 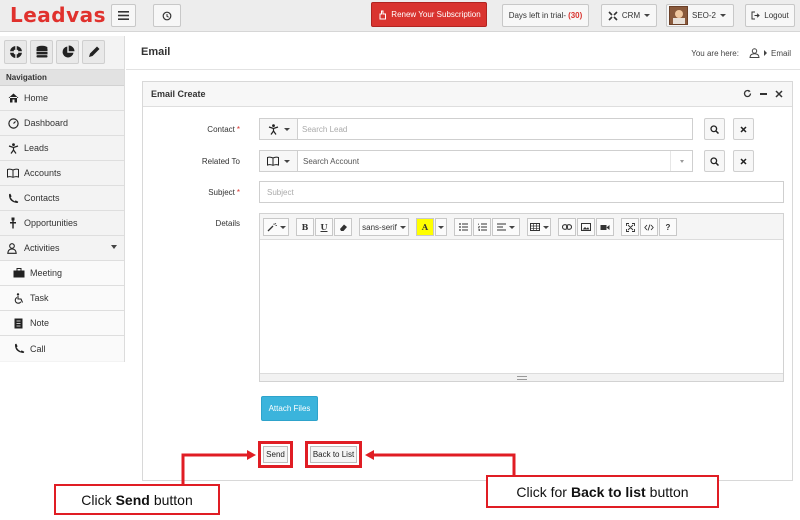 I want to click on back-callout-prefix: Click for, so click(x=541, y=491).